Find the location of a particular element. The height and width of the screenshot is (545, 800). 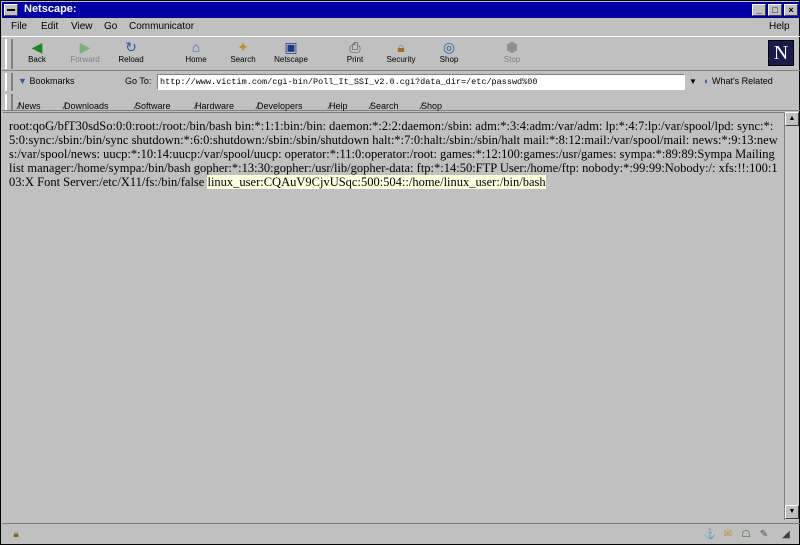

forward-arrow-icon: ▶ is located at coordinates (85, 47).